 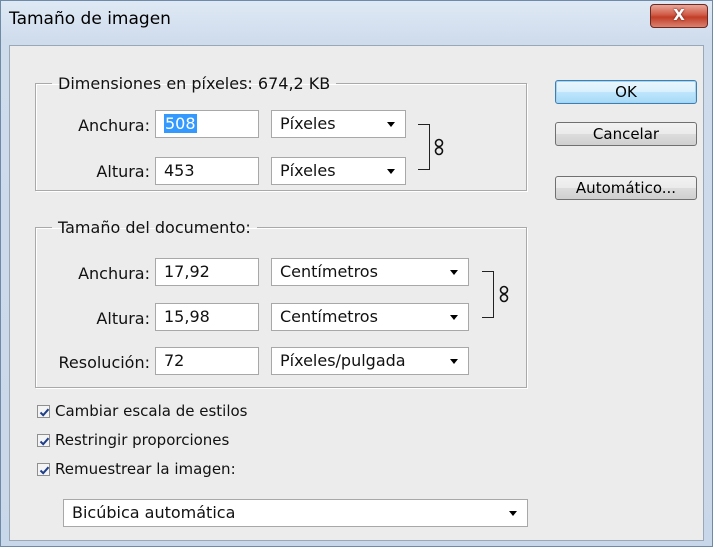 I want to click on doc-width-input: 17,92, so click(x=207, y=272).